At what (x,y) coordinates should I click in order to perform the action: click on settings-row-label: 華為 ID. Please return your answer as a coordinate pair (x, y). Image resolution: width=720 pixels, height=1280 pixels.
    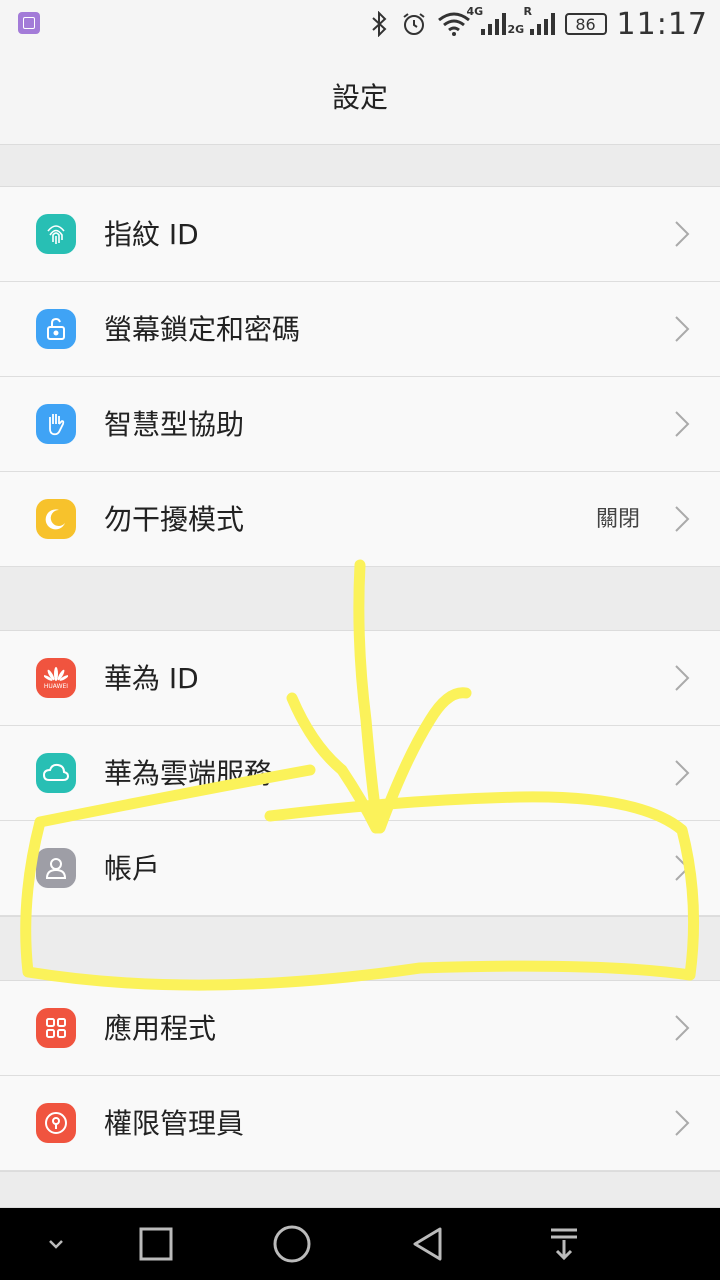
    Looking at the image, I should click on (151, 678).